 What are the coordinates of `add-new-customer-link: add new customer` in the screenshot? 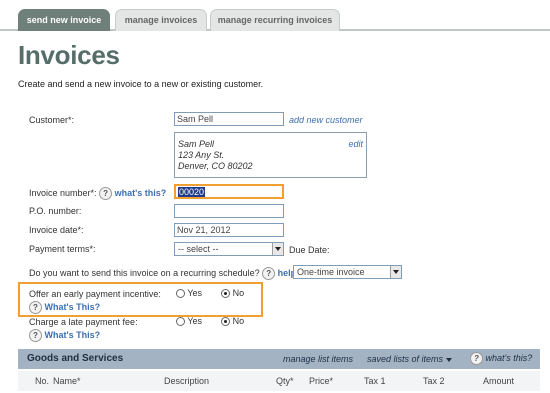 It's located at (326, 120).